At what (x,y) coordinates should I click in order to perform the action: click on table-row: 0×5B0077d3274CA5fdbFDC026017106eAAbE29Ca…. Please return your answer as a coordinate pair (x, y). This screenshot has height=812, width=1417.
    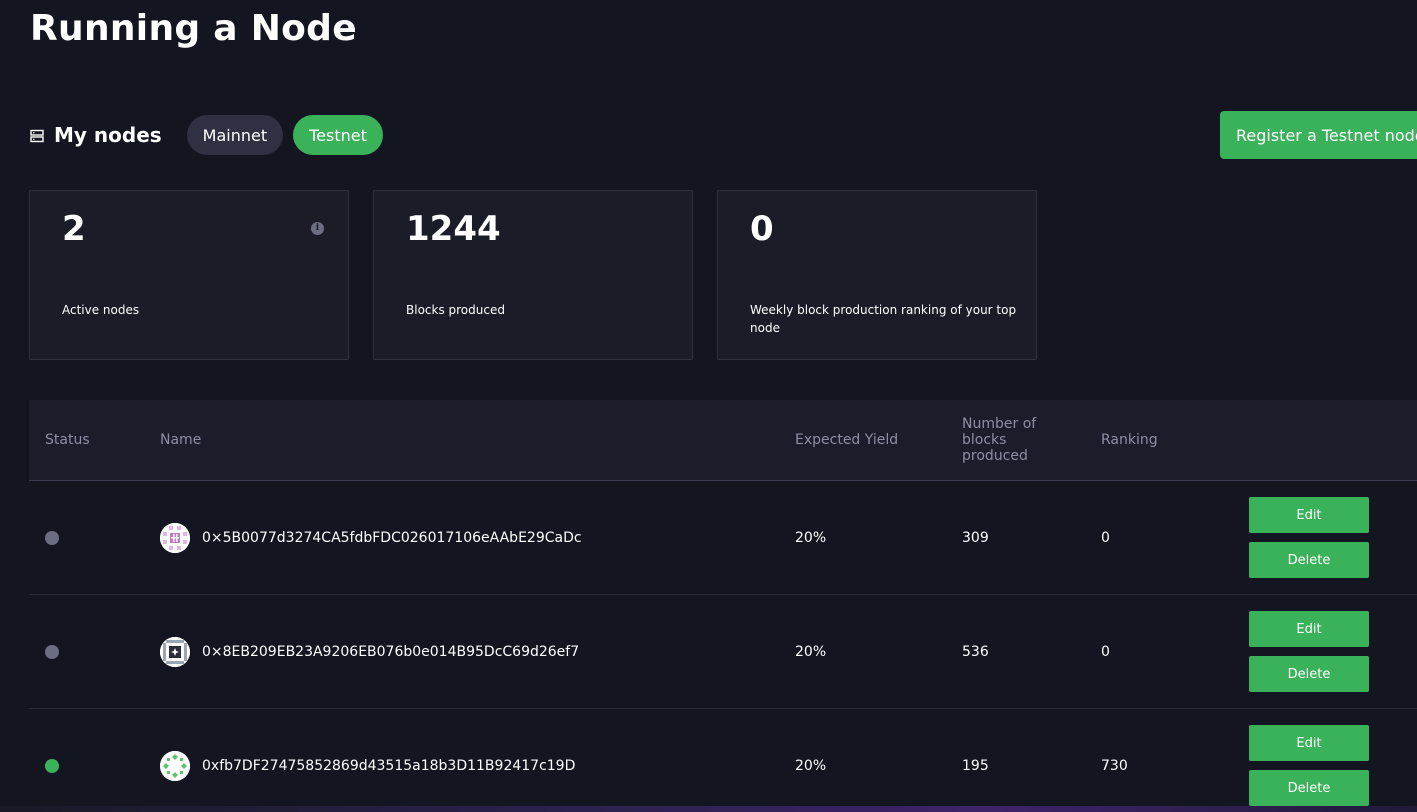
    Looking at the image, I should click on (723, 538).